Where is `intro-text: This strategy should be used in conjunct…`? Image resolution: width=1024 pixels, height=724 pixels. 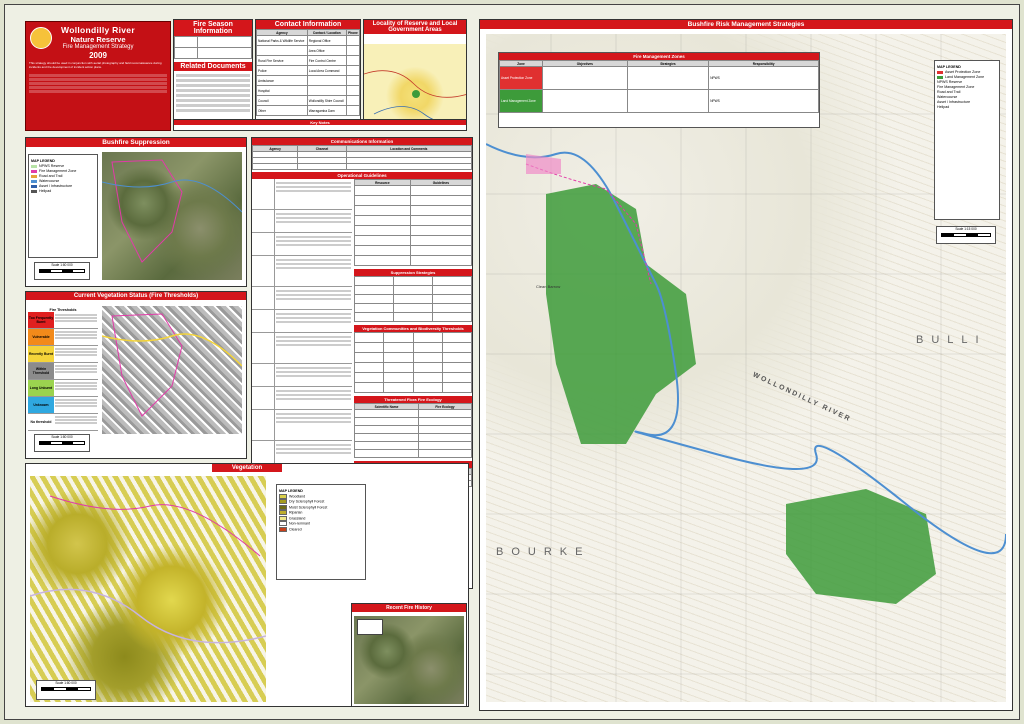 intro-text: This strategy should be used in conjunct… is located at coordinates (95, 65).